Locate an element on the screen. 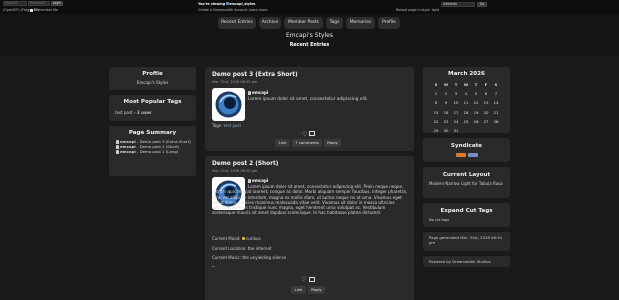  comments-button: 7 comments is located at coordinates (307, 143).